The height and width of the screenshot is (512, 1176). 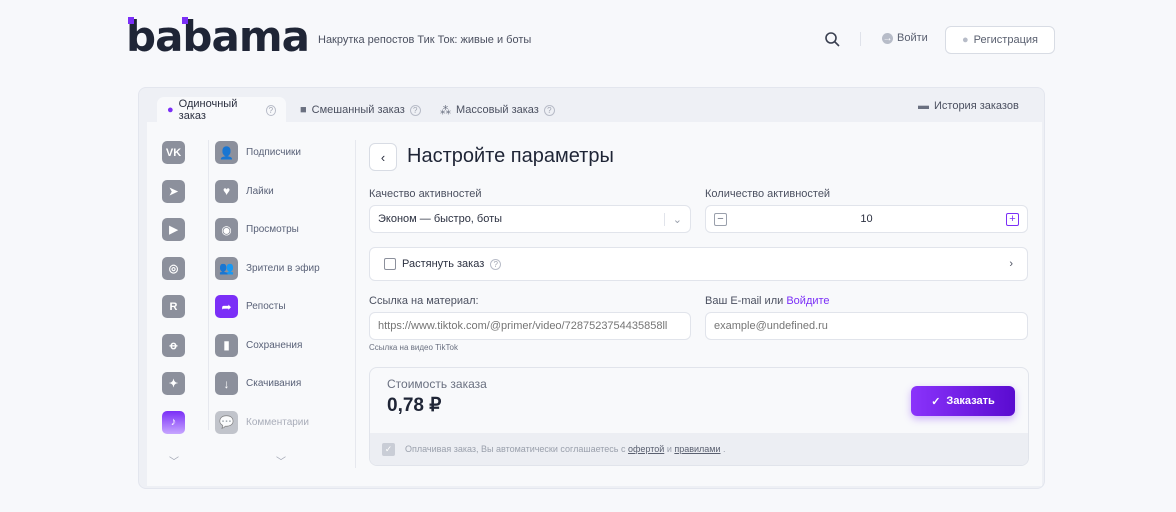 What do you see at coordinates (936, 401) in the screenshot?
I see `check-icon: ✓` at bounding box center [936, 401].